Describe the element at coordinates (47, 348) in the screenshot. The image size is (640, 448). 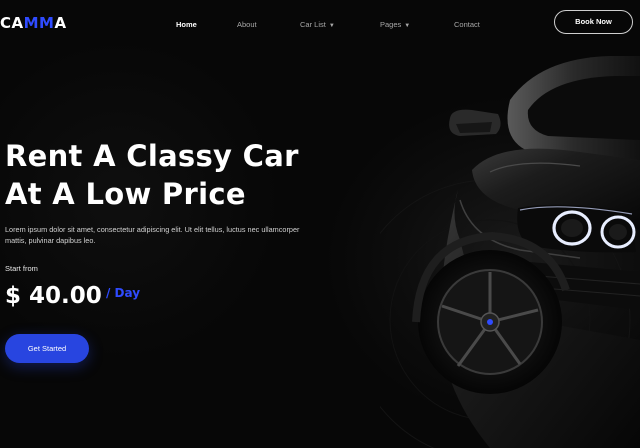
I see `get-started-button: Get Started` at that location.